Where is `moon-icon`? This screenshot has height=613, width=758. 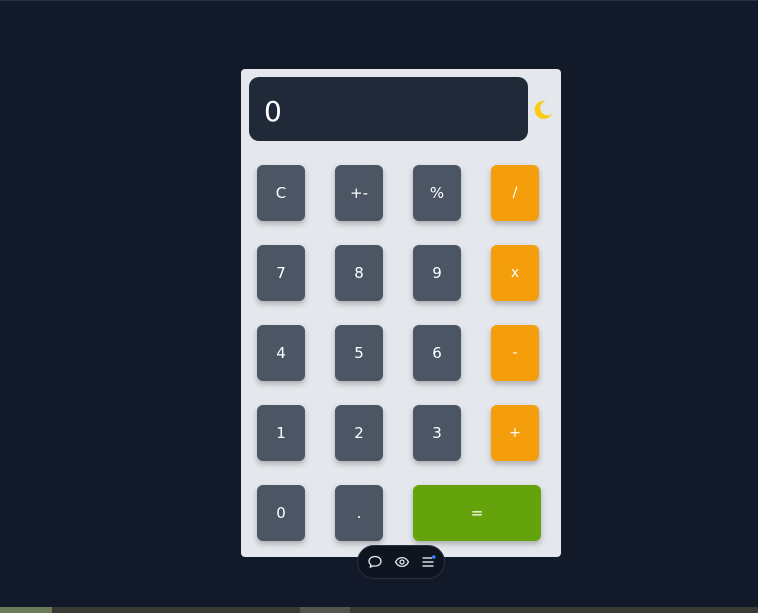 moon-icon is located at coordinates (543, 110).